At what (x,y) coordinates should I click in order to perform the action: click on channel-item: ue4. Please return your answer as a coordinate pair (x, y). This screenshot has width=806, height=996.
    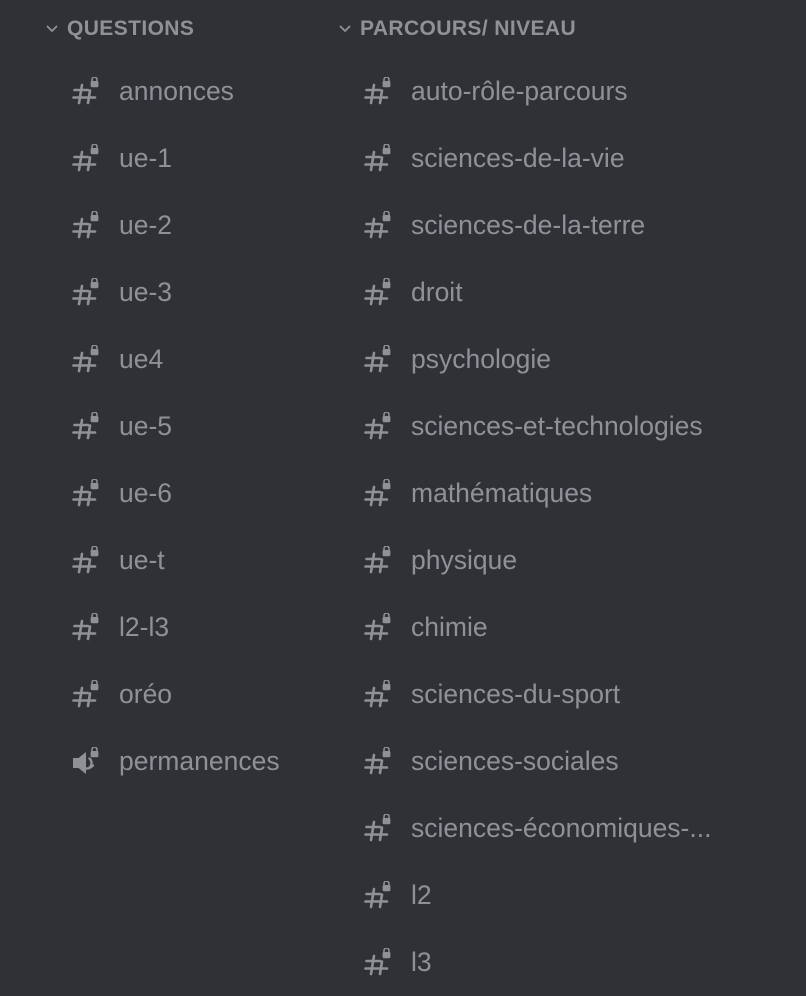
    Looking at the image, I should click on (189, 359).